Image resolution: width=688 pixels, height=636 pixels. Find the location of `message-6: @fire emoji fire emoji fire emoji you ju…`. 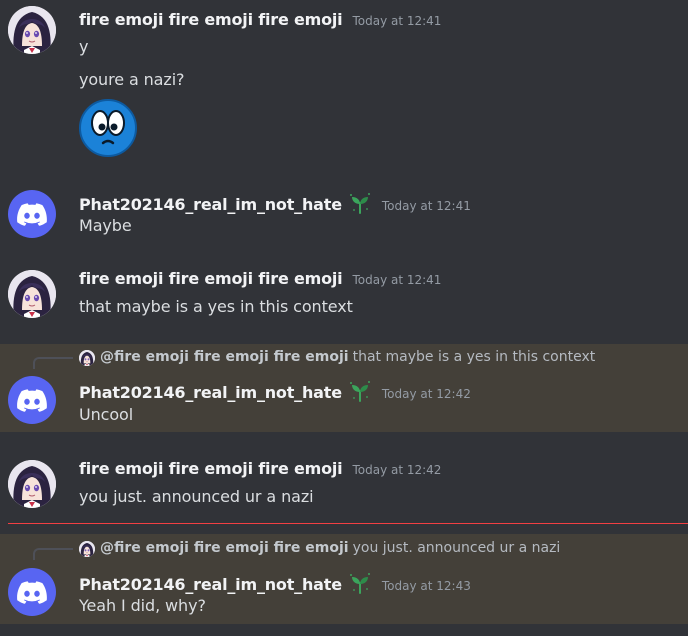

message-6: @fire emoji fire emoji fire emoji you ju… is located at coordinates (344, 579).